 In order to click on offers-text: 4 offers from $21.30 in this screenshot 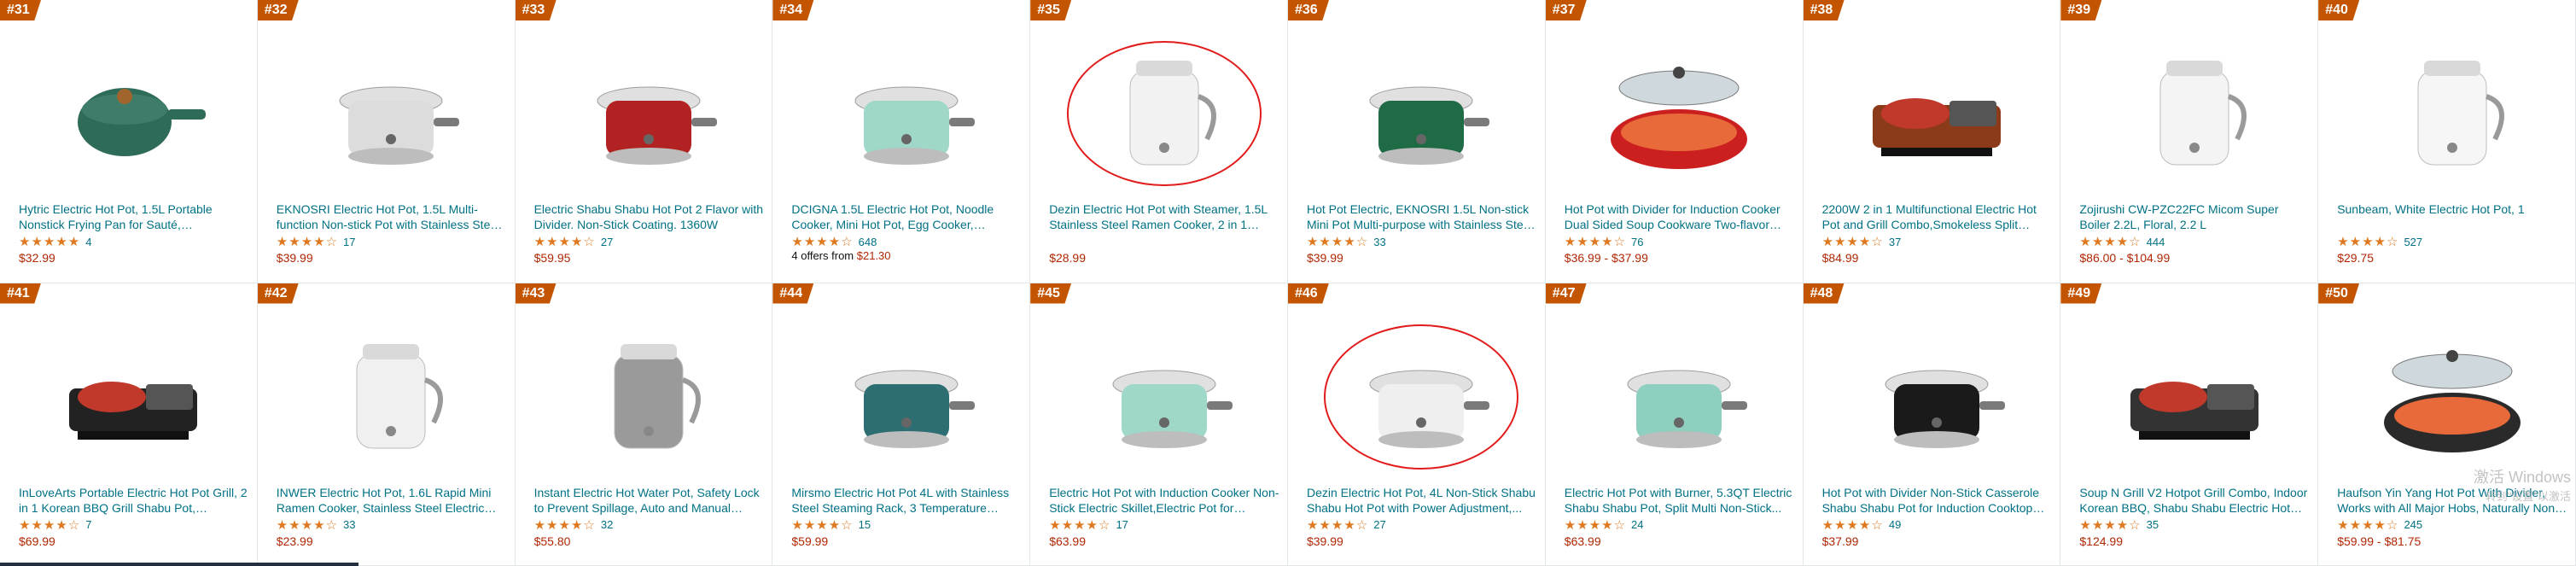, I will do `click(906, 255)`.